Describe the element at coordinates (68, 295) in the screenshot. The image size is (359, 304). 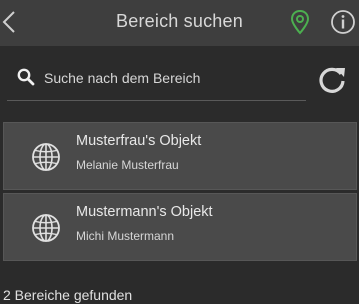
I see `results-count-status: 2 Bereiche gefunden` at that location.